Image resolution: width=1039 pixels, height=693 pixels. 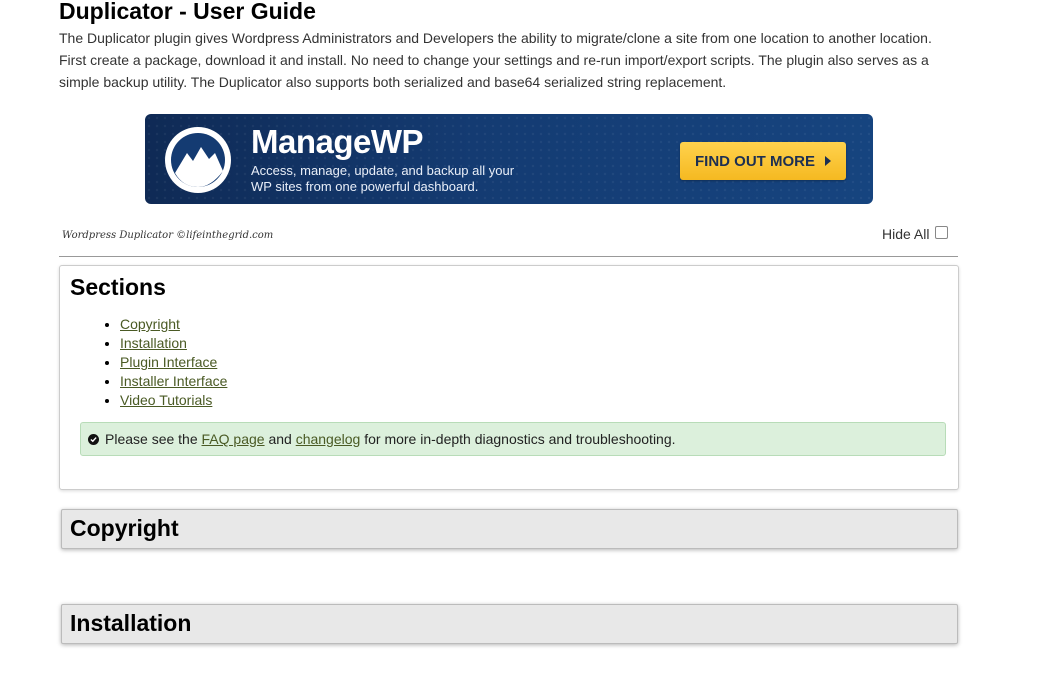 What do you see at coordinates (166, 400) in the screenshot?
I see `section-link-video-tutorials: Video Tutorials` at bounding box center [166, 400].